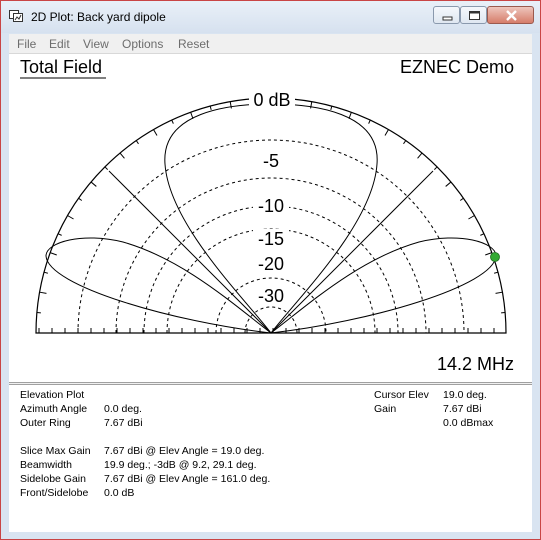 The image size is (541, 540). What do you see at coordinates (59, 44) in the screenshot?
I see `menu-edit: Edit` at bounding box center [59, 44].